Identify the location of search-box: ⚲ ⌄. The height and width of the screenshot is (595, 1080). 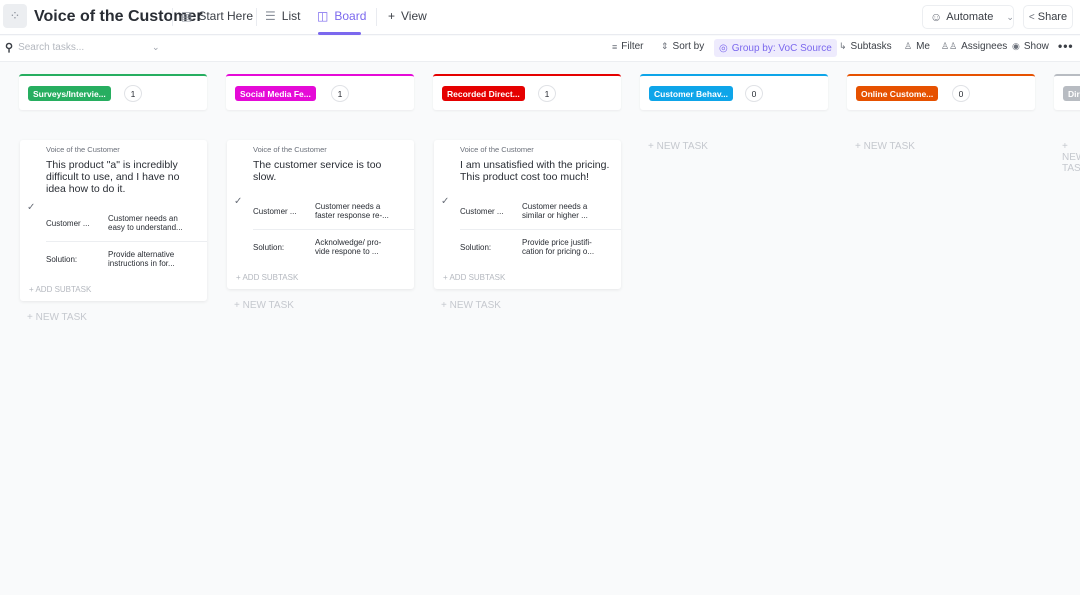
(82, 47).